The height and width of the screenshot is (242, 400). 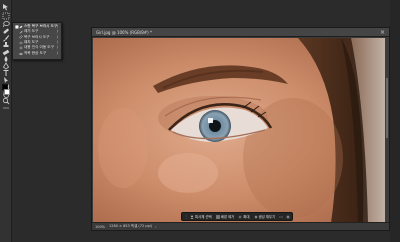 I want to click on zoom-level: 100%, so click(x=100, y=227).